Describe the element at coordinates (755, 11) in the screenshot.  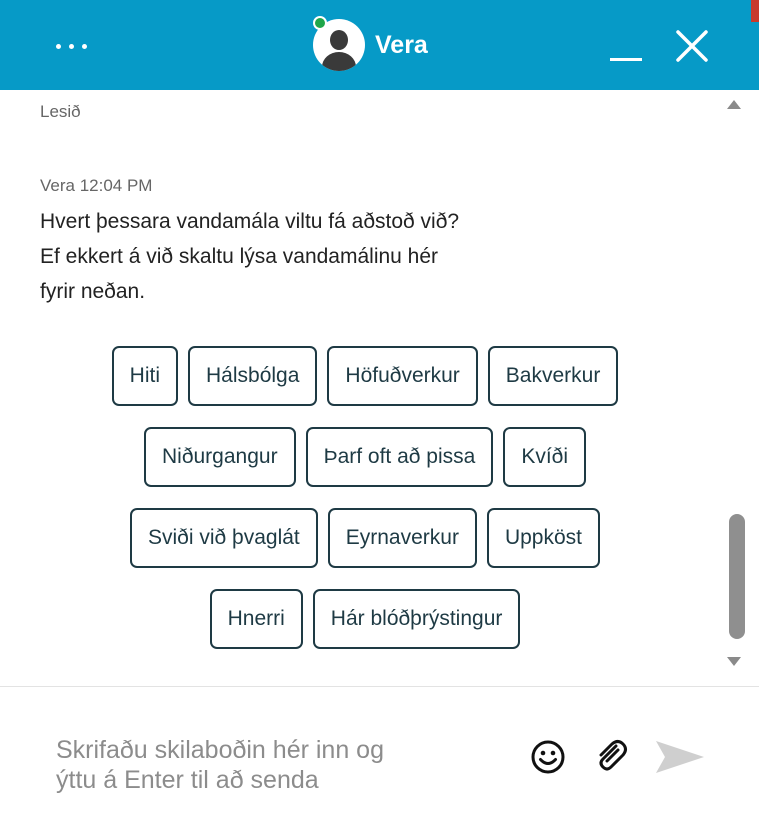
I see `window-edge` at that location.